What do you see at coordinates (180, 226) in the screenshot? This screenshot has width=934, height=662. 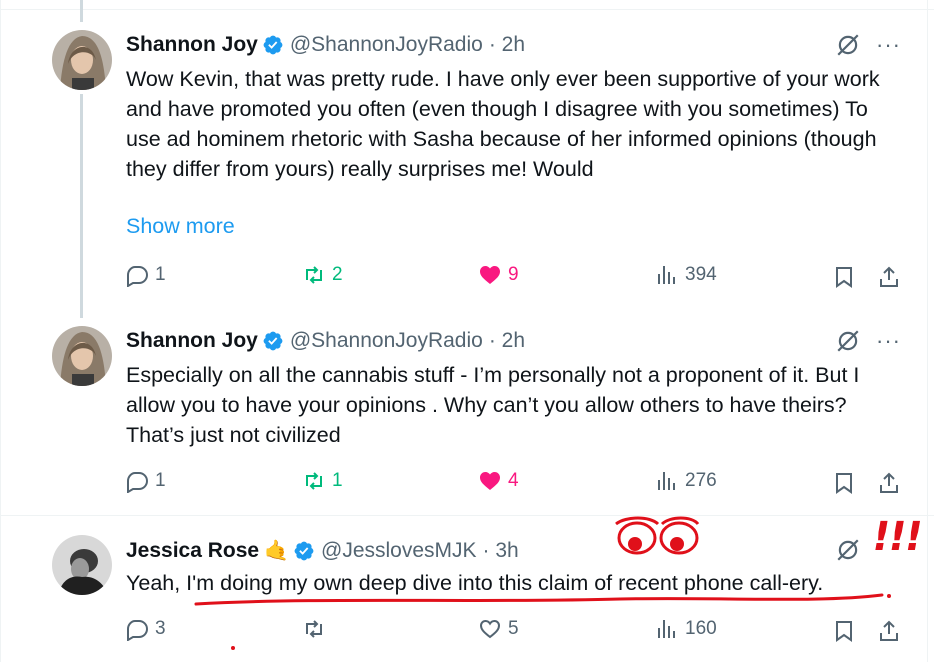 I see `show-more-link: Show more` at bounding box center [180, 226].